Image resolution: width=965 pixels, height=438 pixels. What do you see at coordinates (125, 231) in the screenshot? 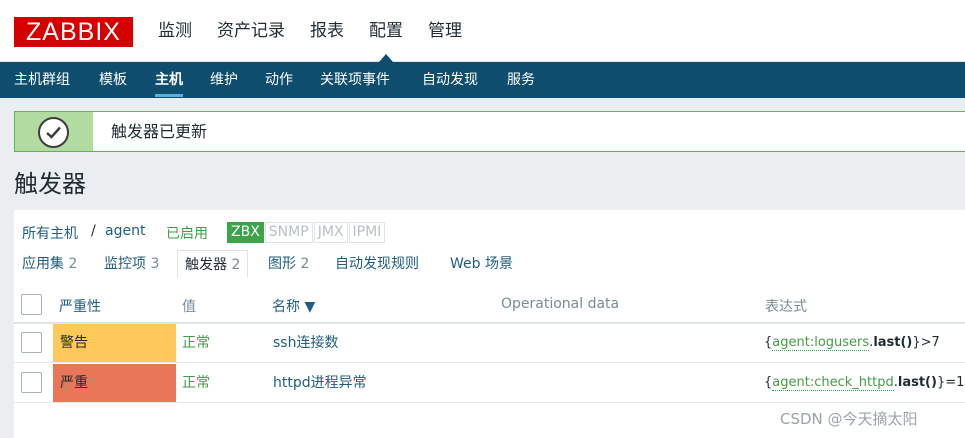
I see `breadcrumb-host: agent` at bounding box center [125, 231].